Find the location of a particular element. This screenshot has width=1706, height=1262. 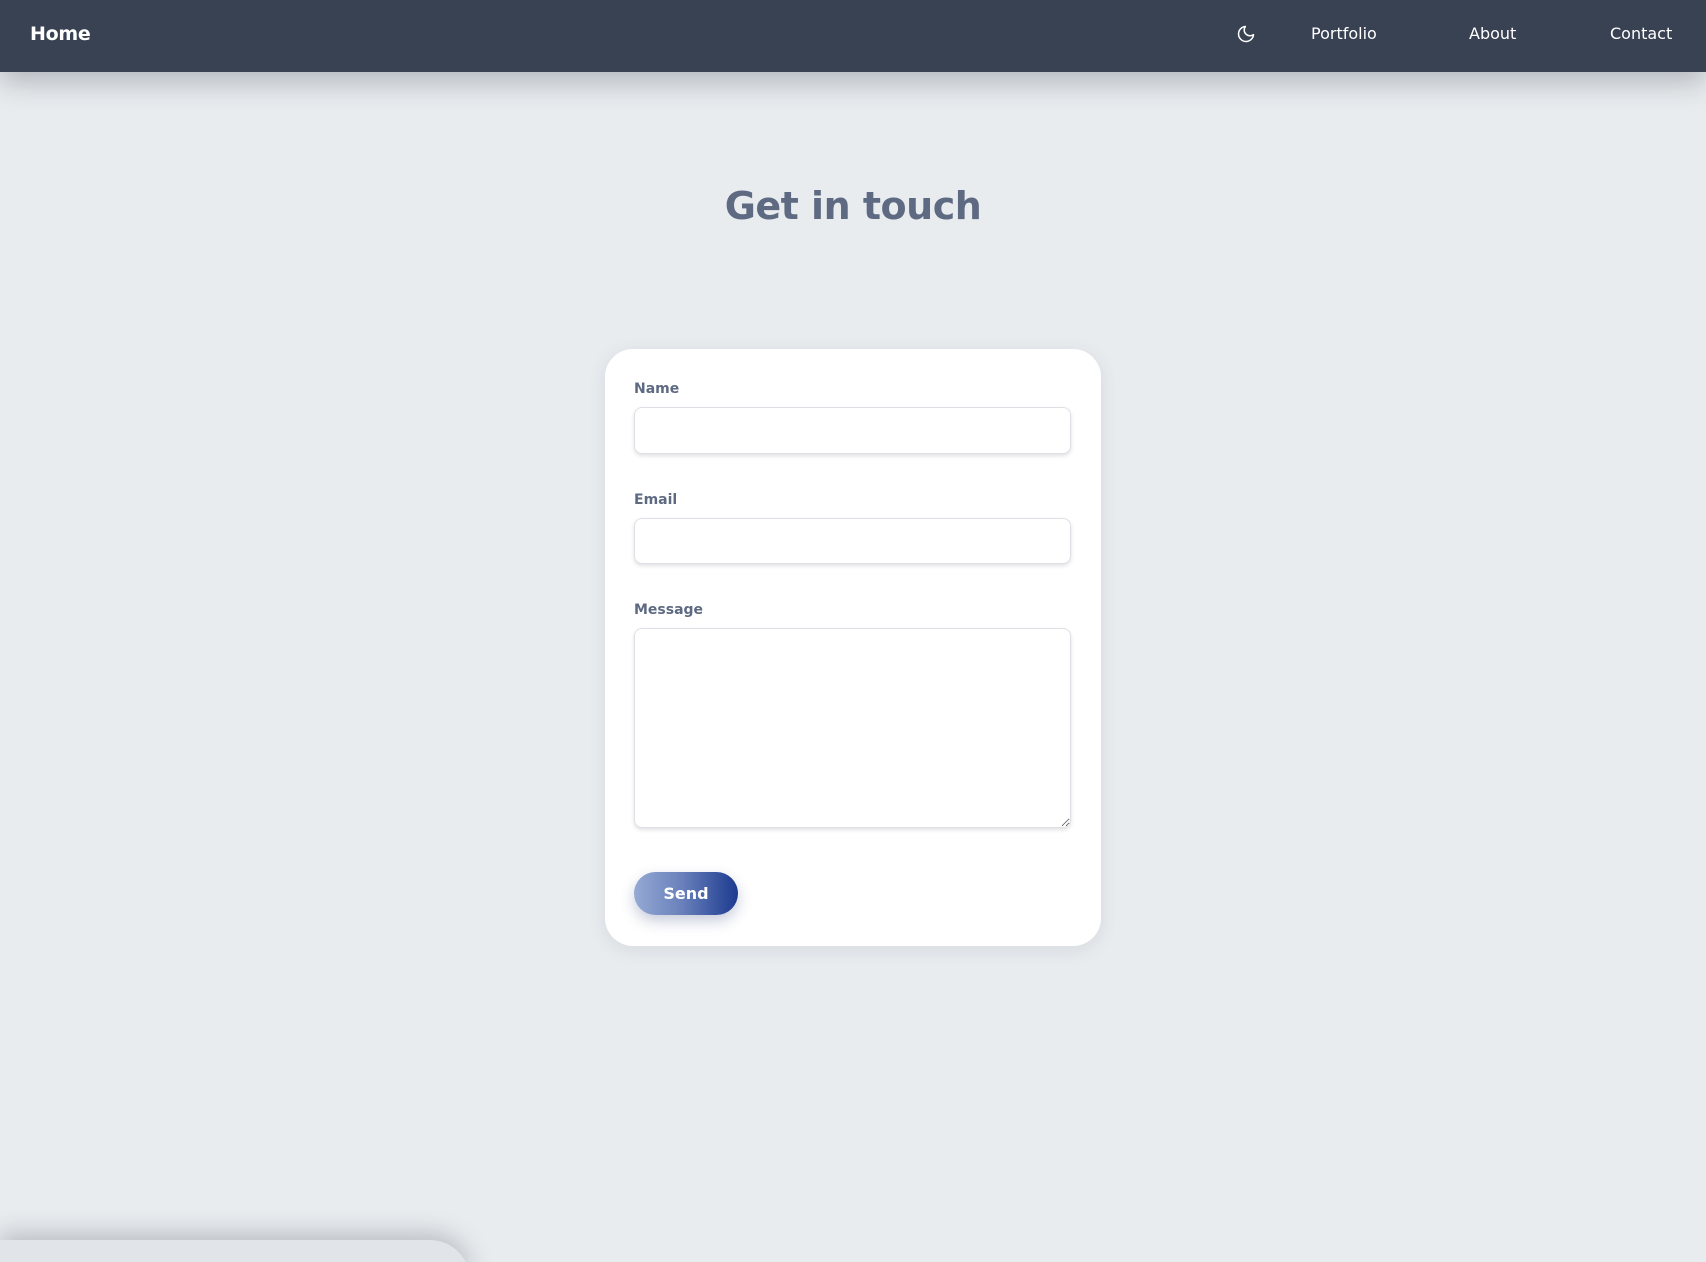

email-input is located at coordinates (852, 541).